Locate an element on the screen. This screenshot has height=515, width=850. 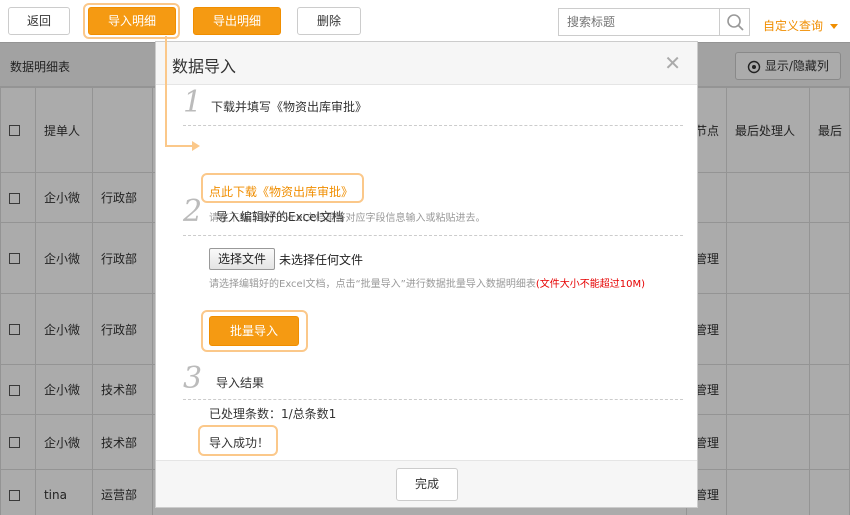
file-status: 未选择任何文件 is located at coordinates (321, 260).